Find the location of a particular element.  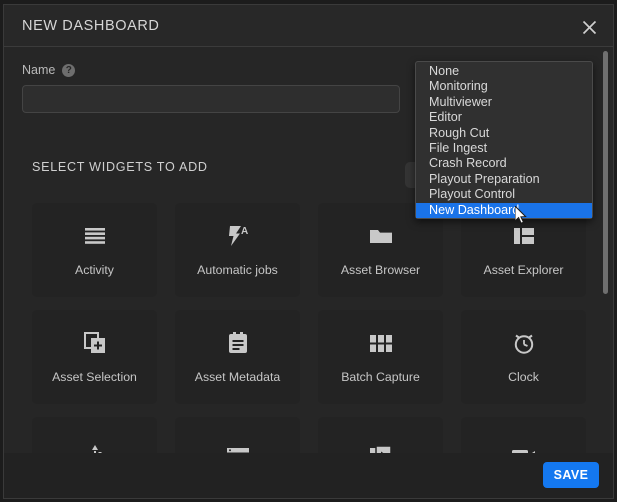

widget-card-clock: Clock is located at coordinates (523, 357).